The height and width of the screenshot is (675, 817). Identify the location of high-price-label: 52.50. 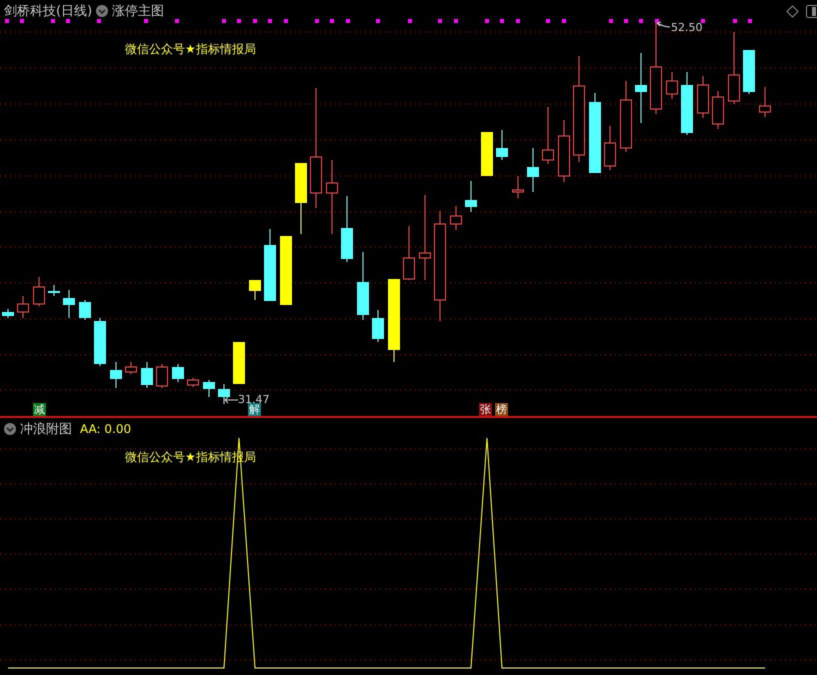
(686, 27).